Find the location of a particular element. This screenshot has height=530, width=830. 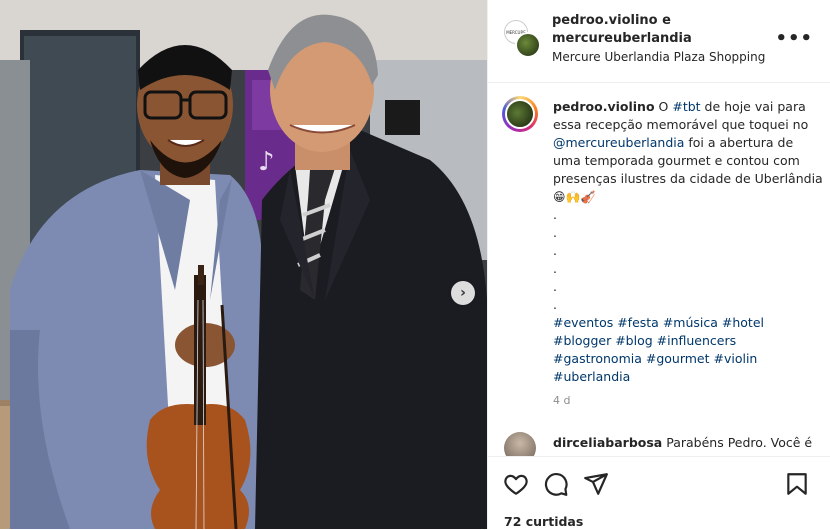

caption-part1: O is located at coordinates (665, 106).